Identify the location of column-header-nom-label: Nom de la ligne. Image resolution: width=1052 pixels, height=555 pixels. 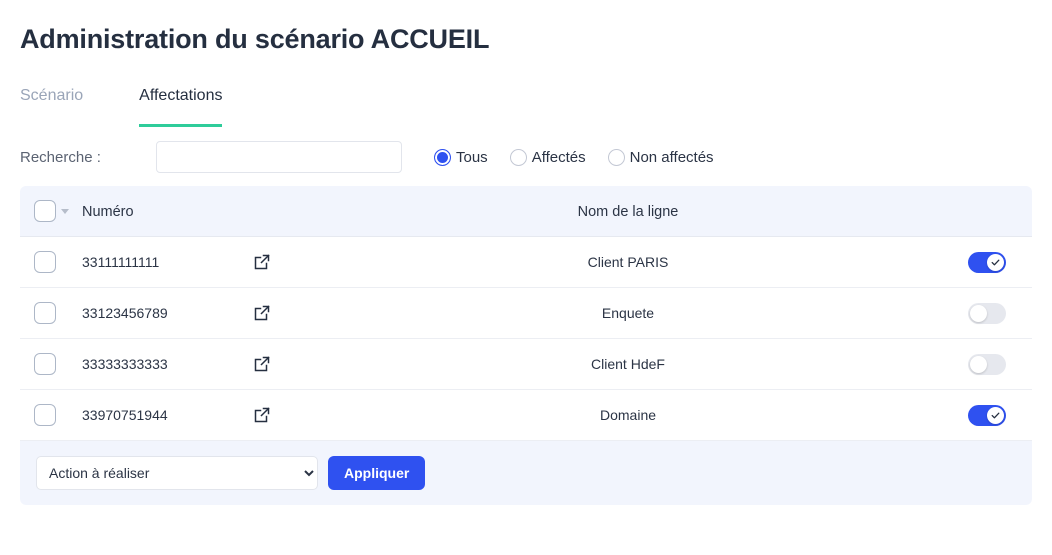
(628, 211).